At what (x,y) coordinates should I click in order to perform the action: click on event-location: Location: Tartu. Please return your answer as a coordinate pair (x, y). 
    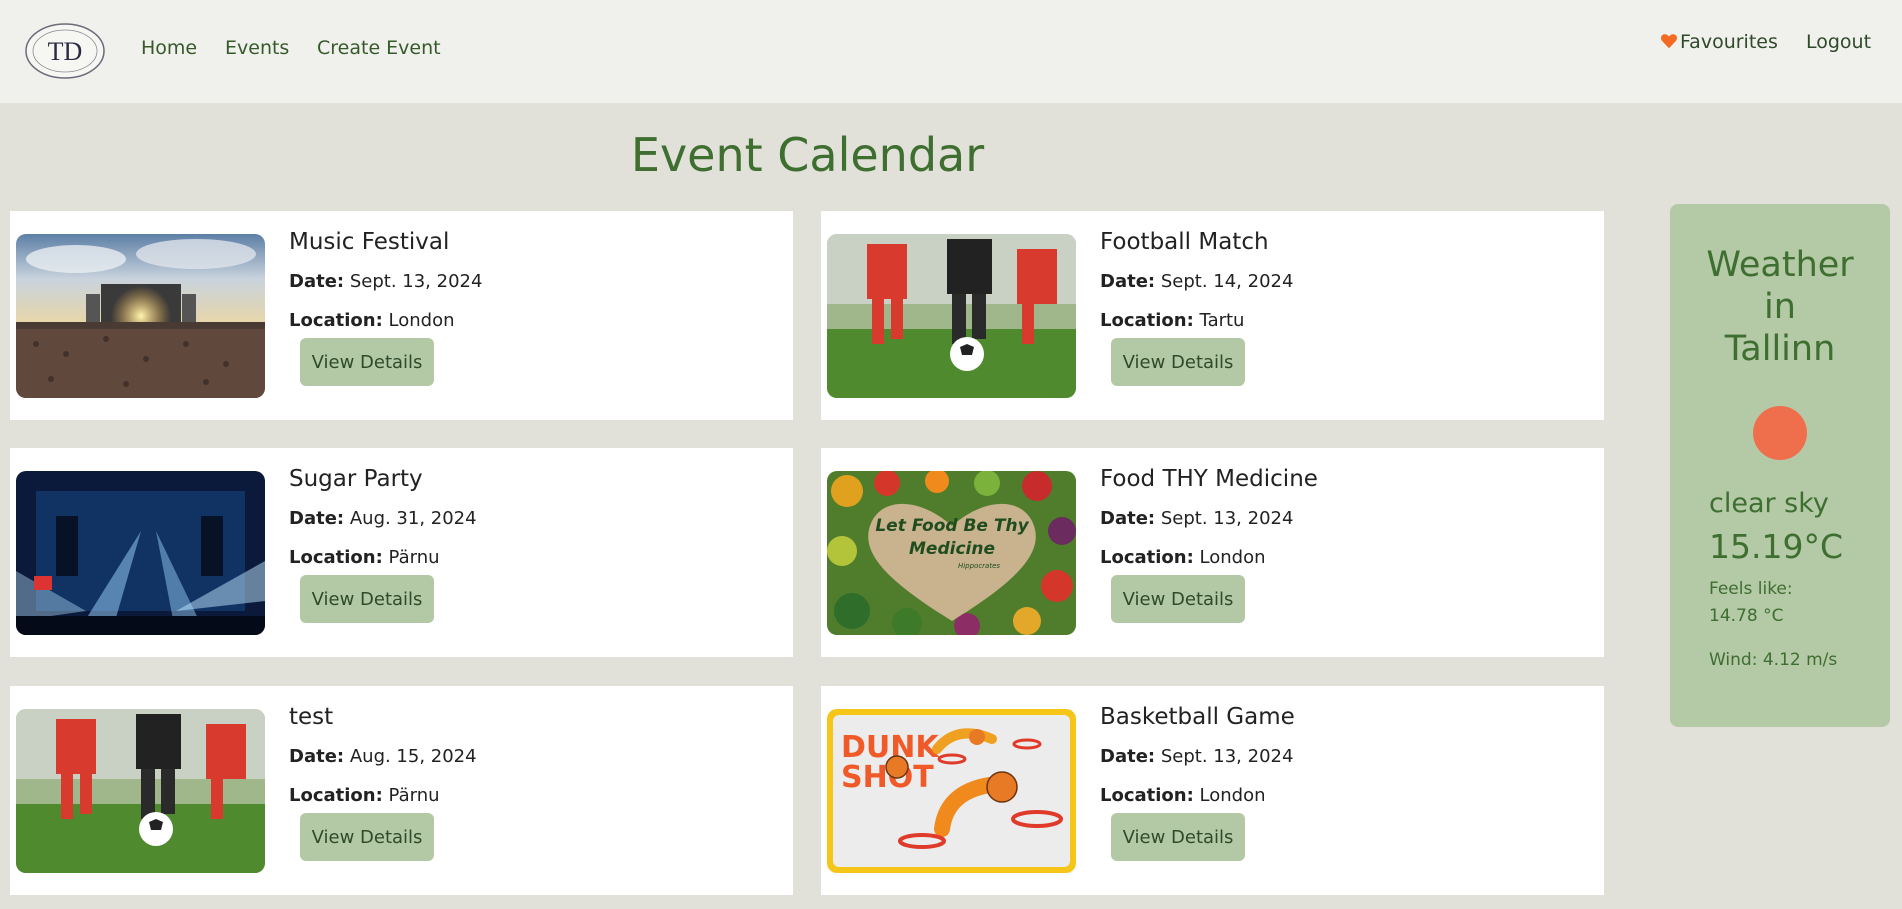
    Looking at the image, I should click on (1172, 320).